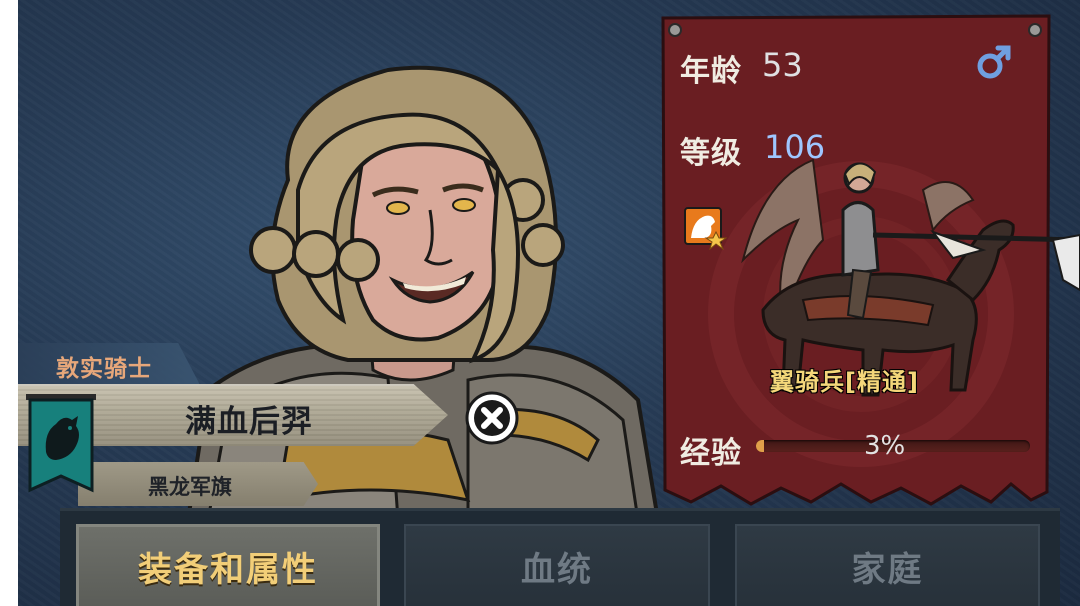  Describe the element at coordinates (711, 71) in the screenshot. I see `age-label: 年龄` at that location.